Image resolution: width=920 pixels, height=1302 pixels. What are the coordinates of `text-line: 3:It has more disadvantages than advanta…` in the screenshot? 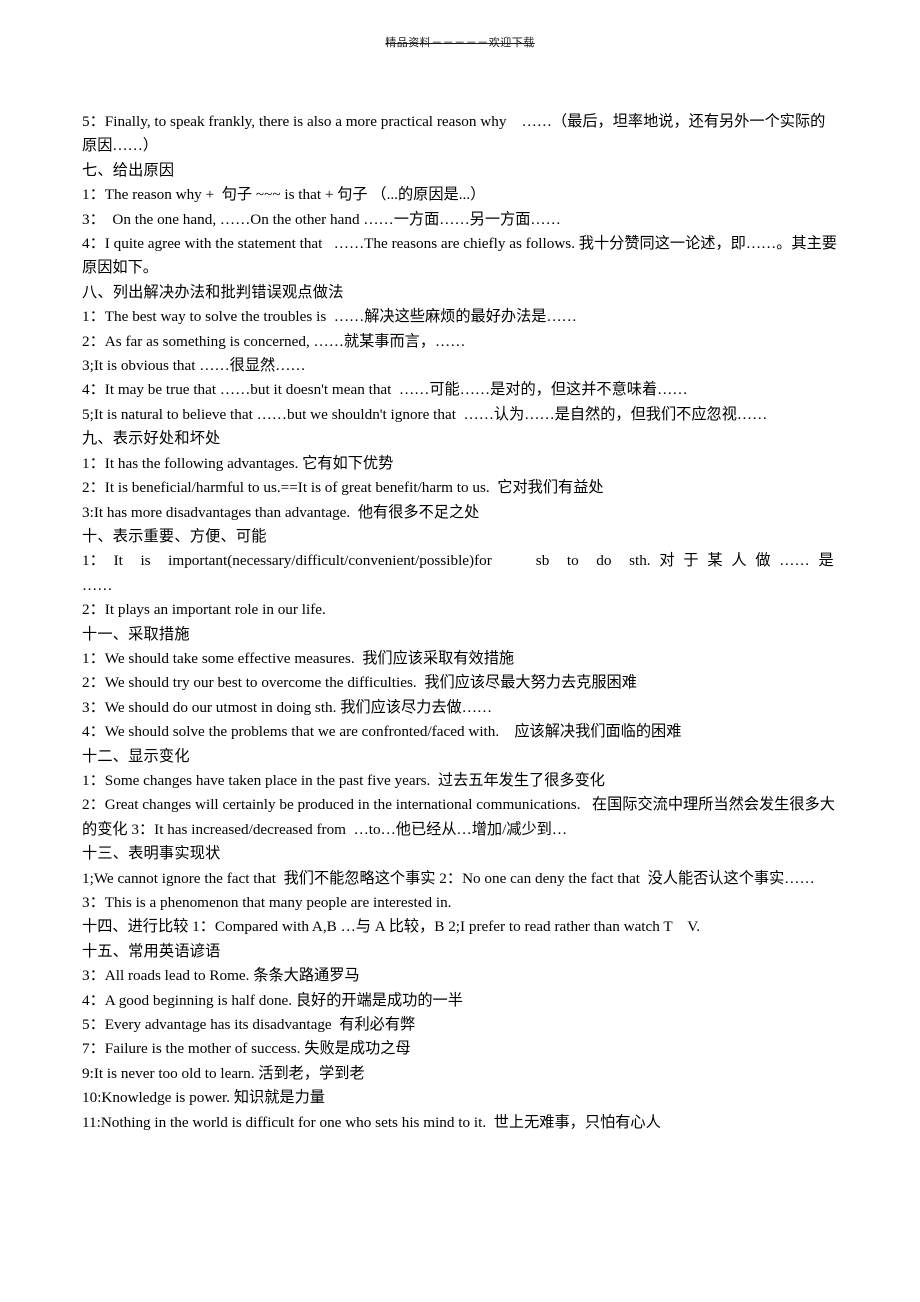 It's located at (281, 512).